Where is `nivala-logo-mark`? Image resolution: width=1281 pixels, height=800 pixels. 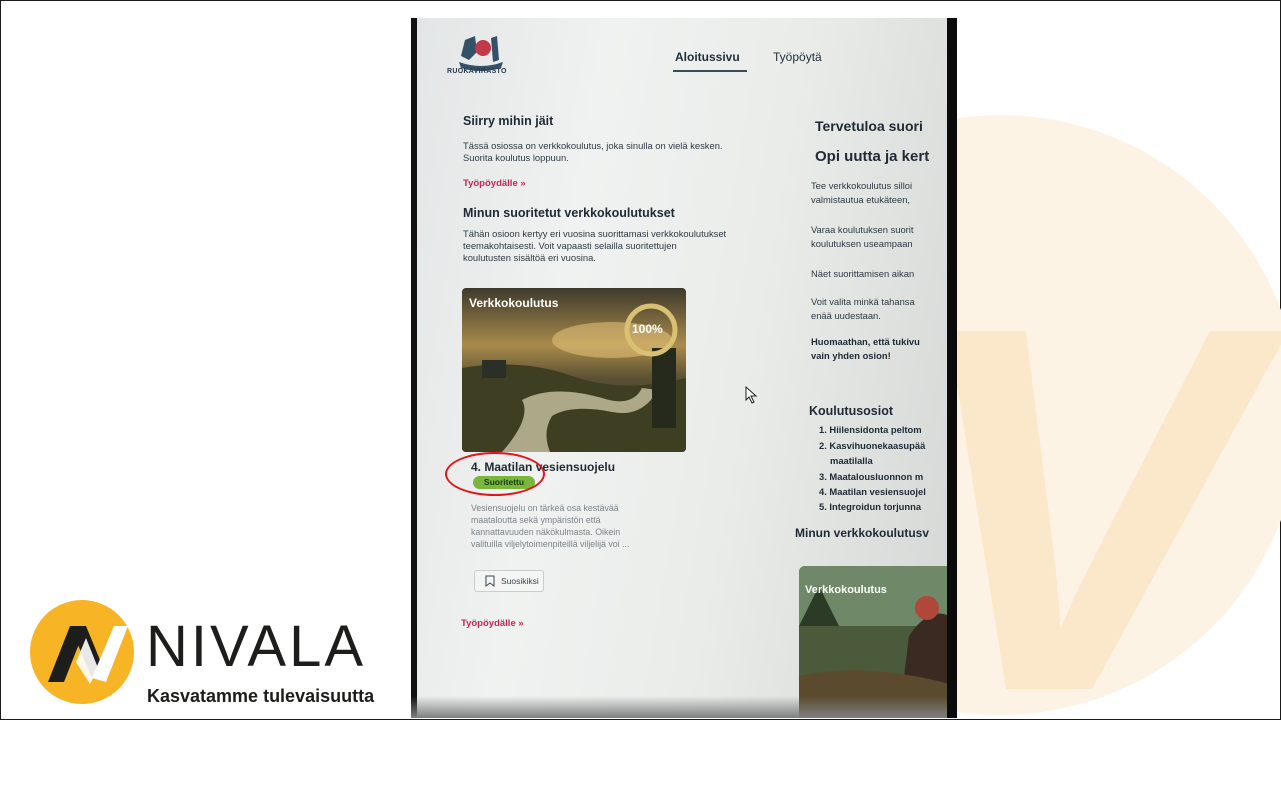
nivala-logo-mark is located at coordinates (82, 652).